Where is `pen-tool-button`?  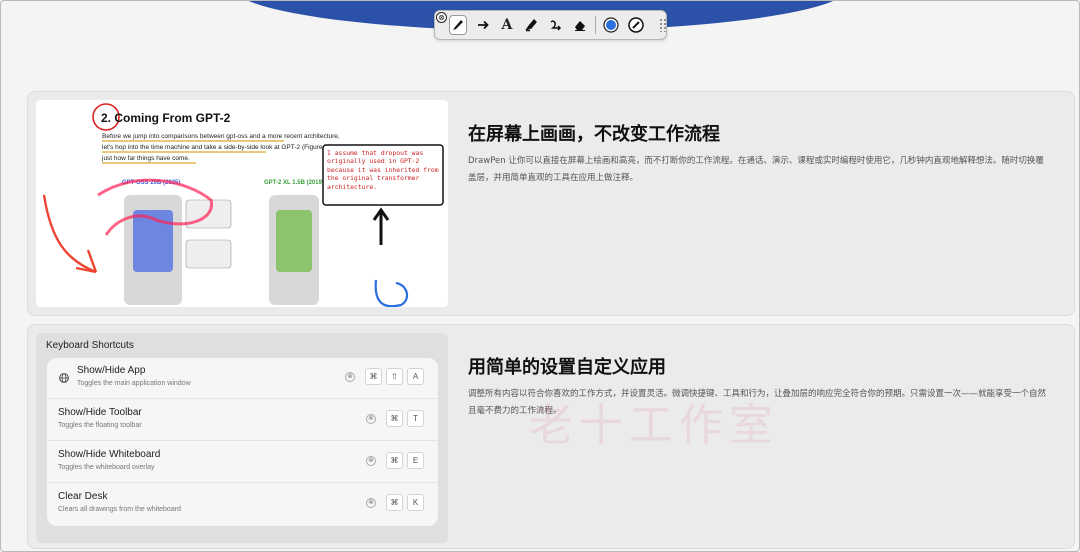 pen-tool-button is located at coordinates (458, 25).